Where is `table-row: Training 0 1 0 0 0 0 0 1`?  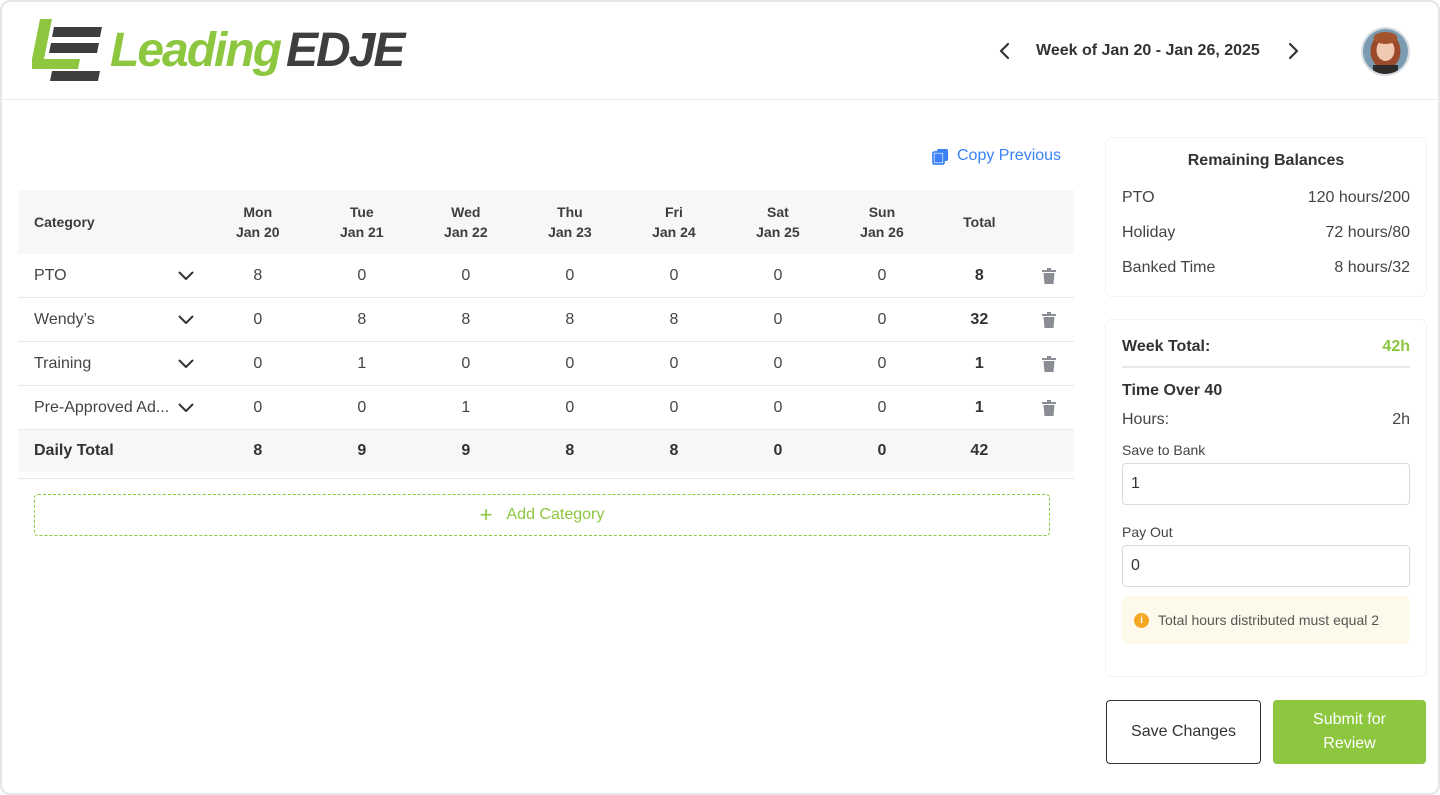
table-row: Training 0 1 0 0 0 0 0 1 is located at coordinates (546, 364).